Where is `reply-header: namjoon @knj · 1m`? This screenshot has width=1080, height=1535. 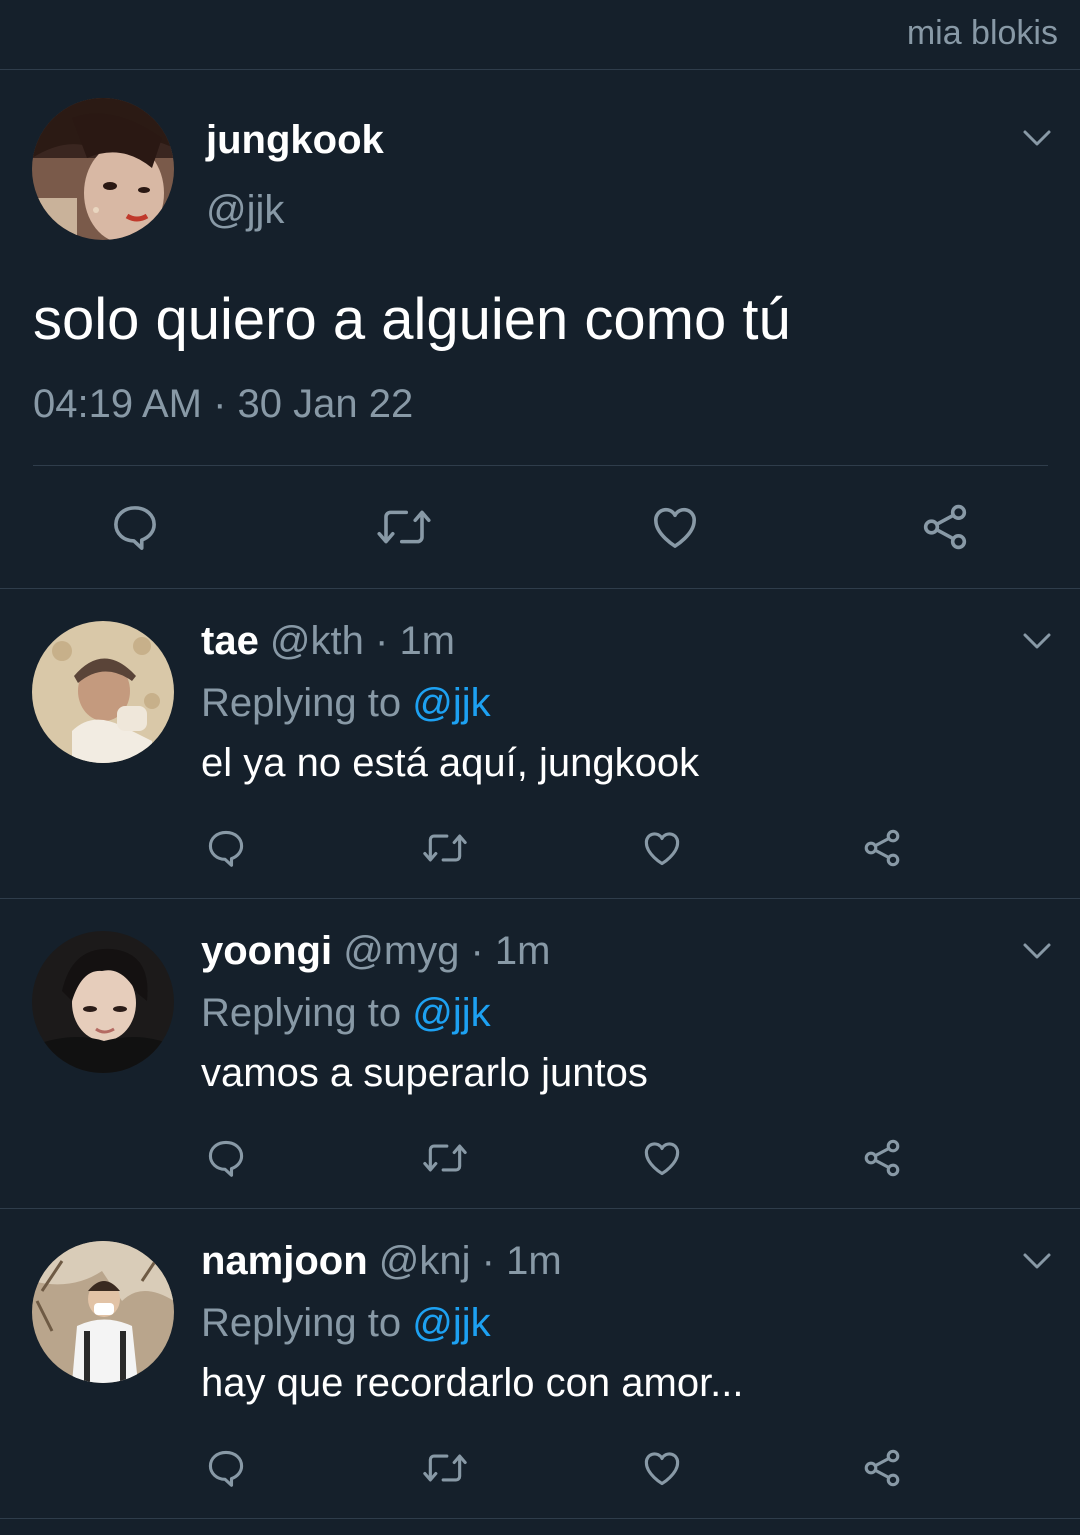
reply-header: namjoon @knj · 1m is located at coordinates (381, 1261).